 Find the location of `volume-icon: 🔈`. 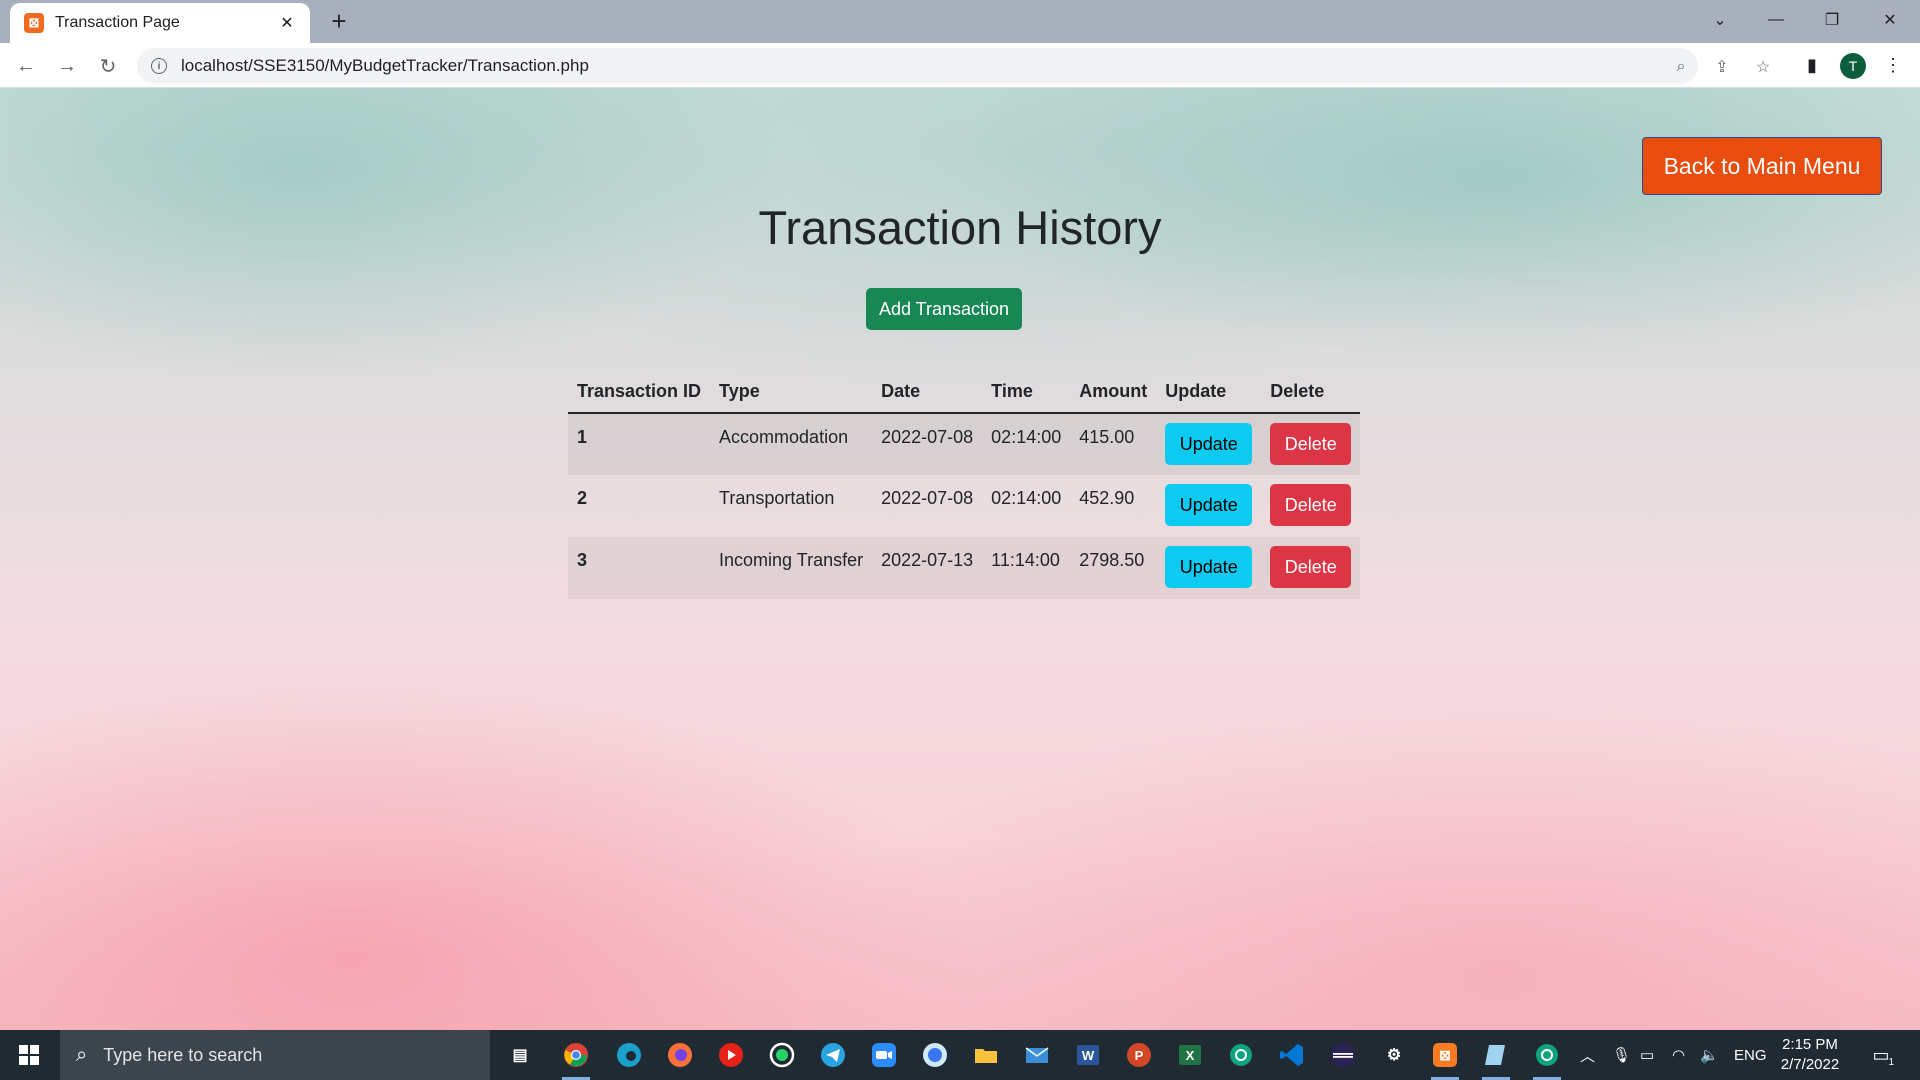

volume-icon: 🔈 is located at coordinates (1709, 1055).